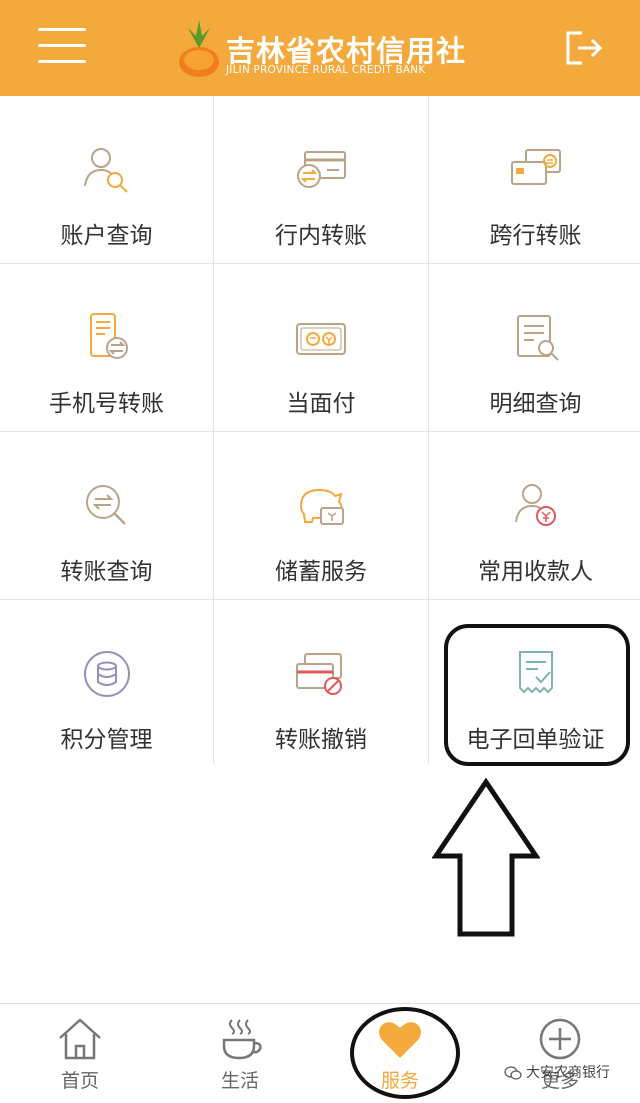 This screenshot has height=1103, width=640. What do you see at coordinates (535, 505) in the screenshot?
I see `payee-icon` at bounding box center [535, 505].